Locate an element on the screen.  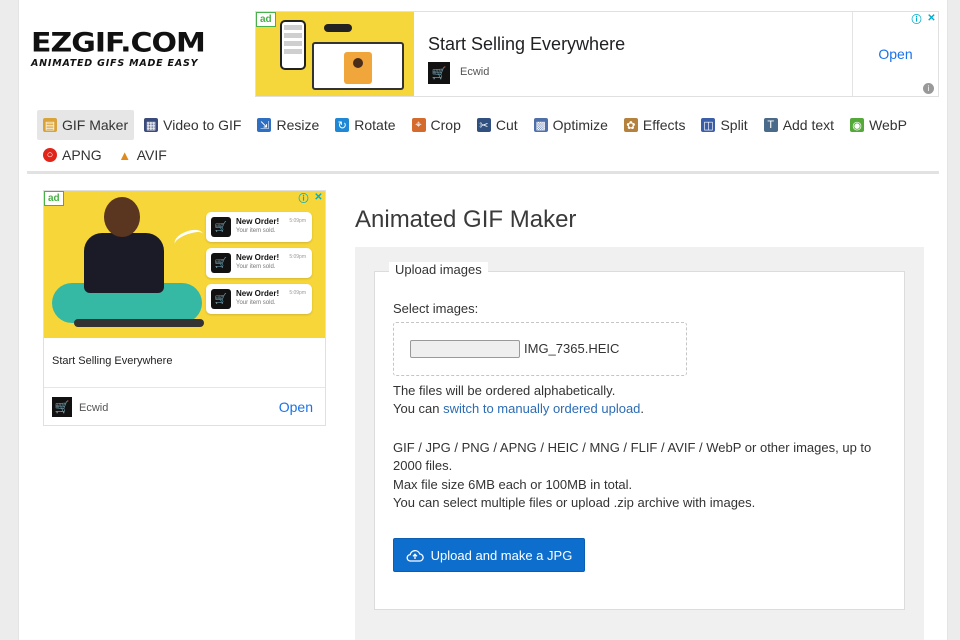
nav-divider is located at coordinates (483, 172).